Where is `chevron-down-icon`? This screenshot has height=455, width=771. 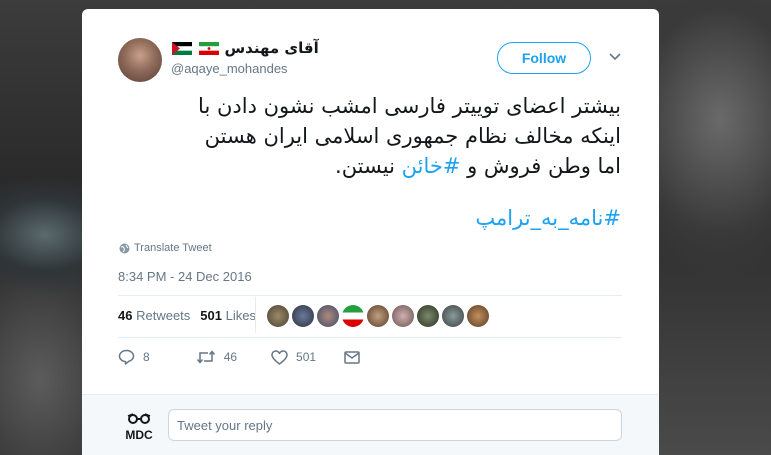 chevron-down-icon is located at coordinates (615, 57).